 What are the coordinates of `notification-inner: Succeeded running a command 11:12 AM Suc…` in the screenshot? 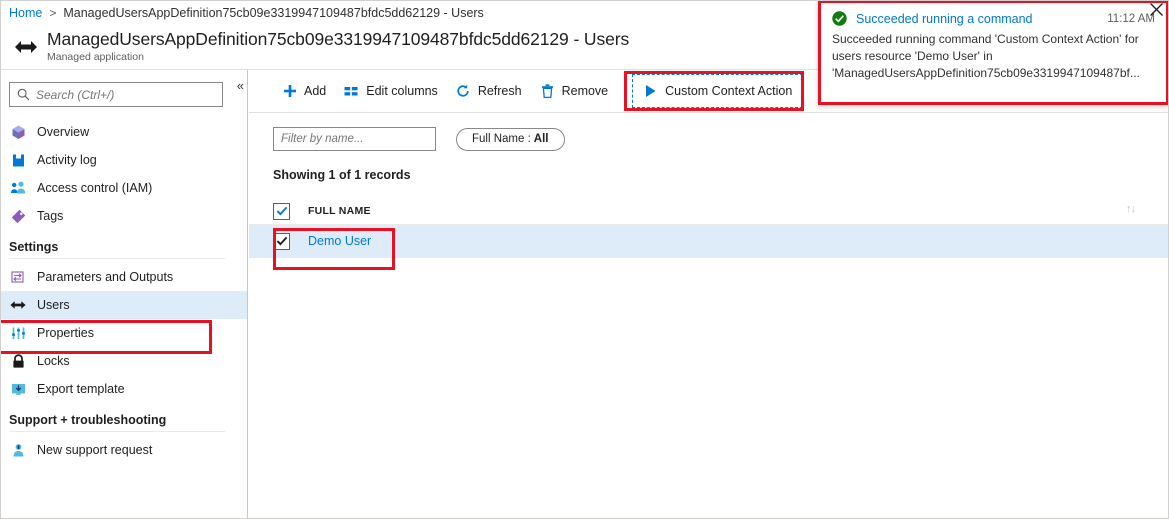 It's located at (993, 42).